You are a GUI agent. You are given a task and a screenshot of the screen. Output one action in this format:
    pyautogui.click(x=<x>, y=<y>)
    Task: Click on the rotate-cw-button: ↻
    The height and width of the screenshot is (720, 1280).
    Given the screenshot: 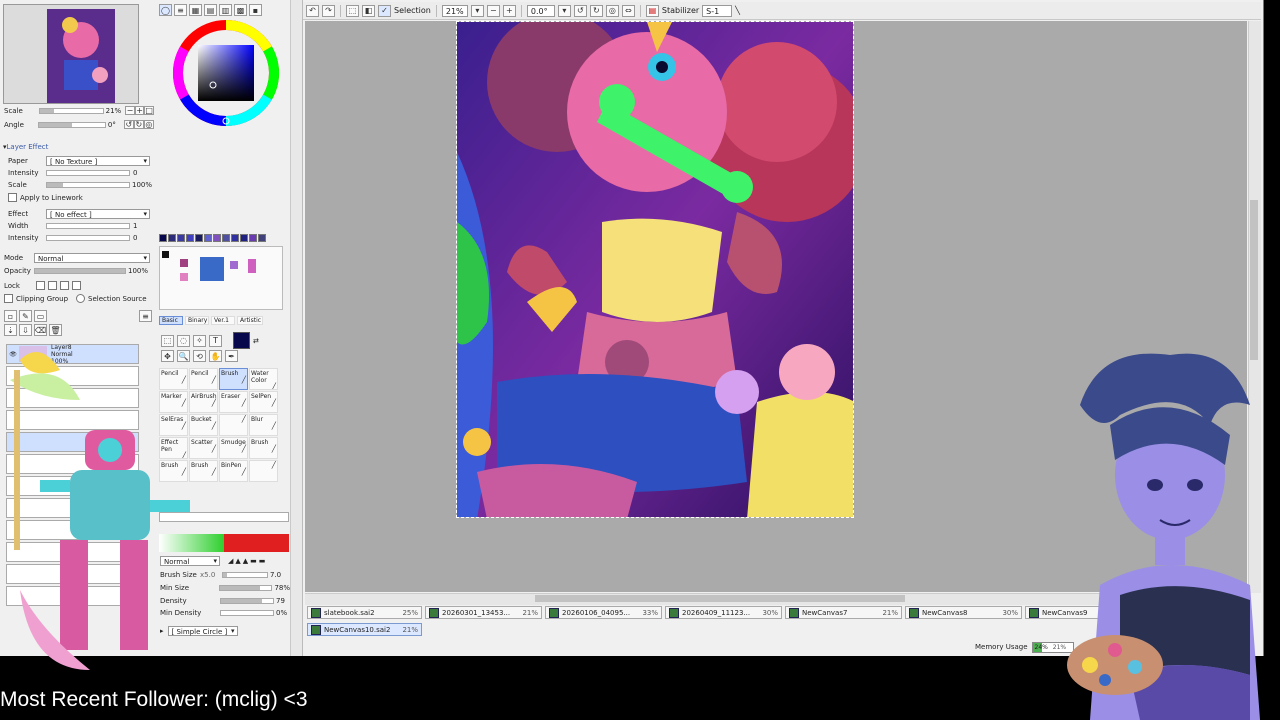 What is the action you would take?
    pyautogui.click(x=596, y=10)
    